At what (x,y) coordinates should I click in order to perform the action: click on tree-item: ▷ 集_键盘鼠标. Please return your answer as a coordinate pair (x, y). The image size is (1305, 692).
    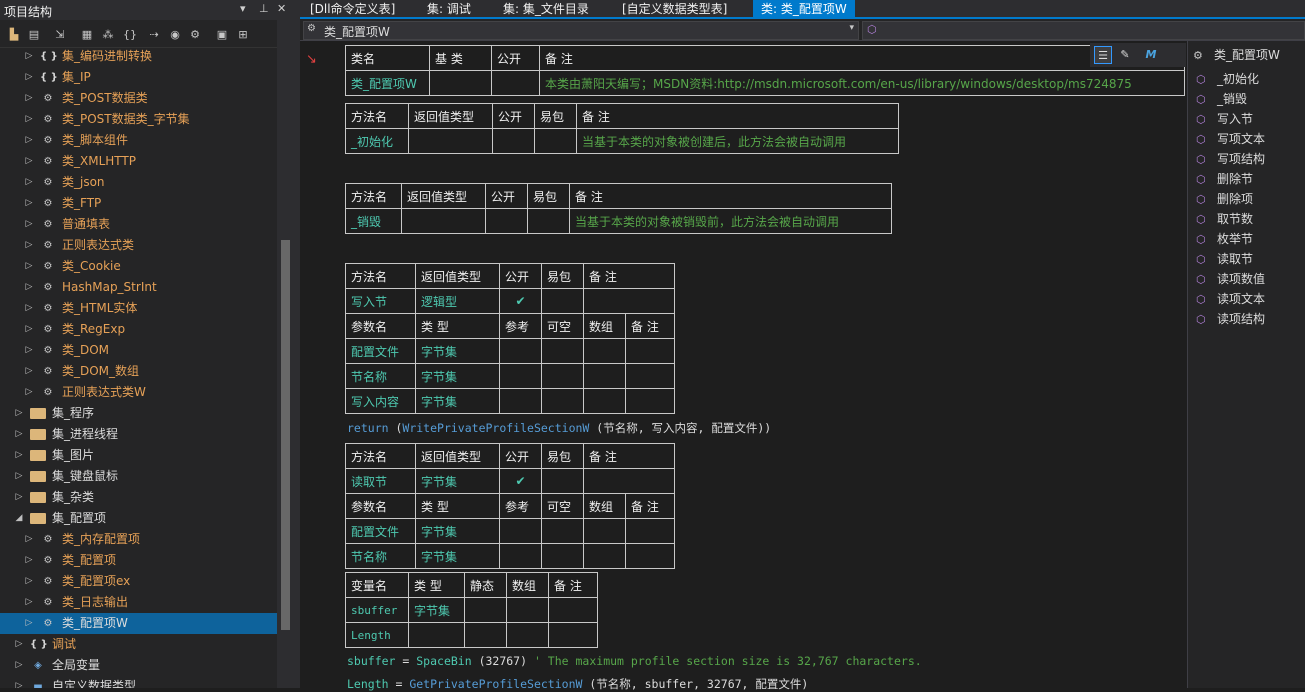
    Looking at the image, I should click on (138, 476).